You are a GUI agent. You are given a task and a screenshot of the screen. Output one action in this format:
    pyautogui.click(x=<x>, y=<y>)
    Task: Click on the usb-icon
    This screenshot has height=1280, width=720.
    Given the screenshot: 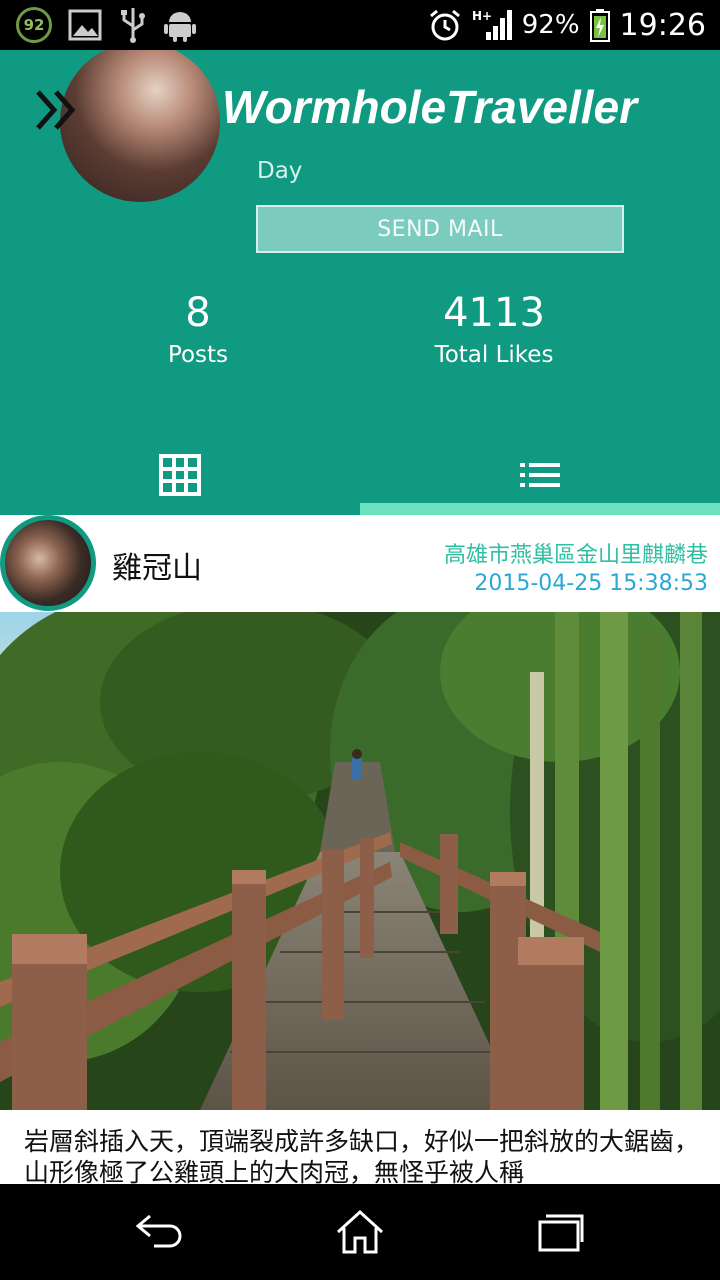 What is the action you would take?
    pyautogui.click(x=133, y=25)
    